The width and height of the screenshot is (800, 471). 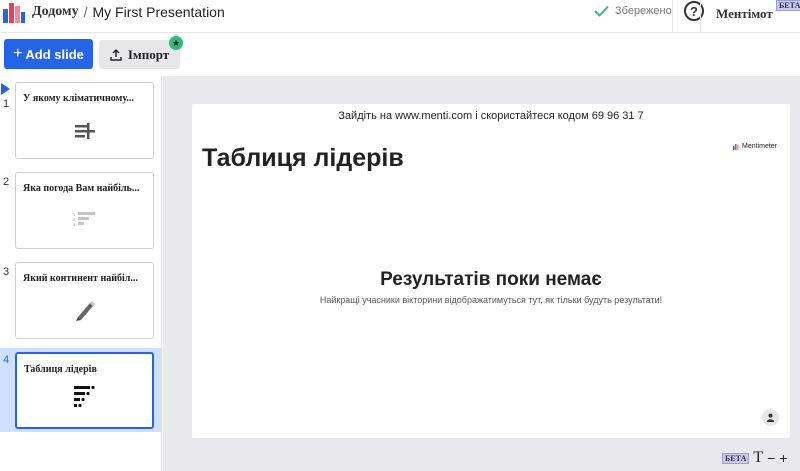 What do you see at coordinates (84, 131) in the screenshot?
I see `slider-icon` at bounding box center [84, 131].